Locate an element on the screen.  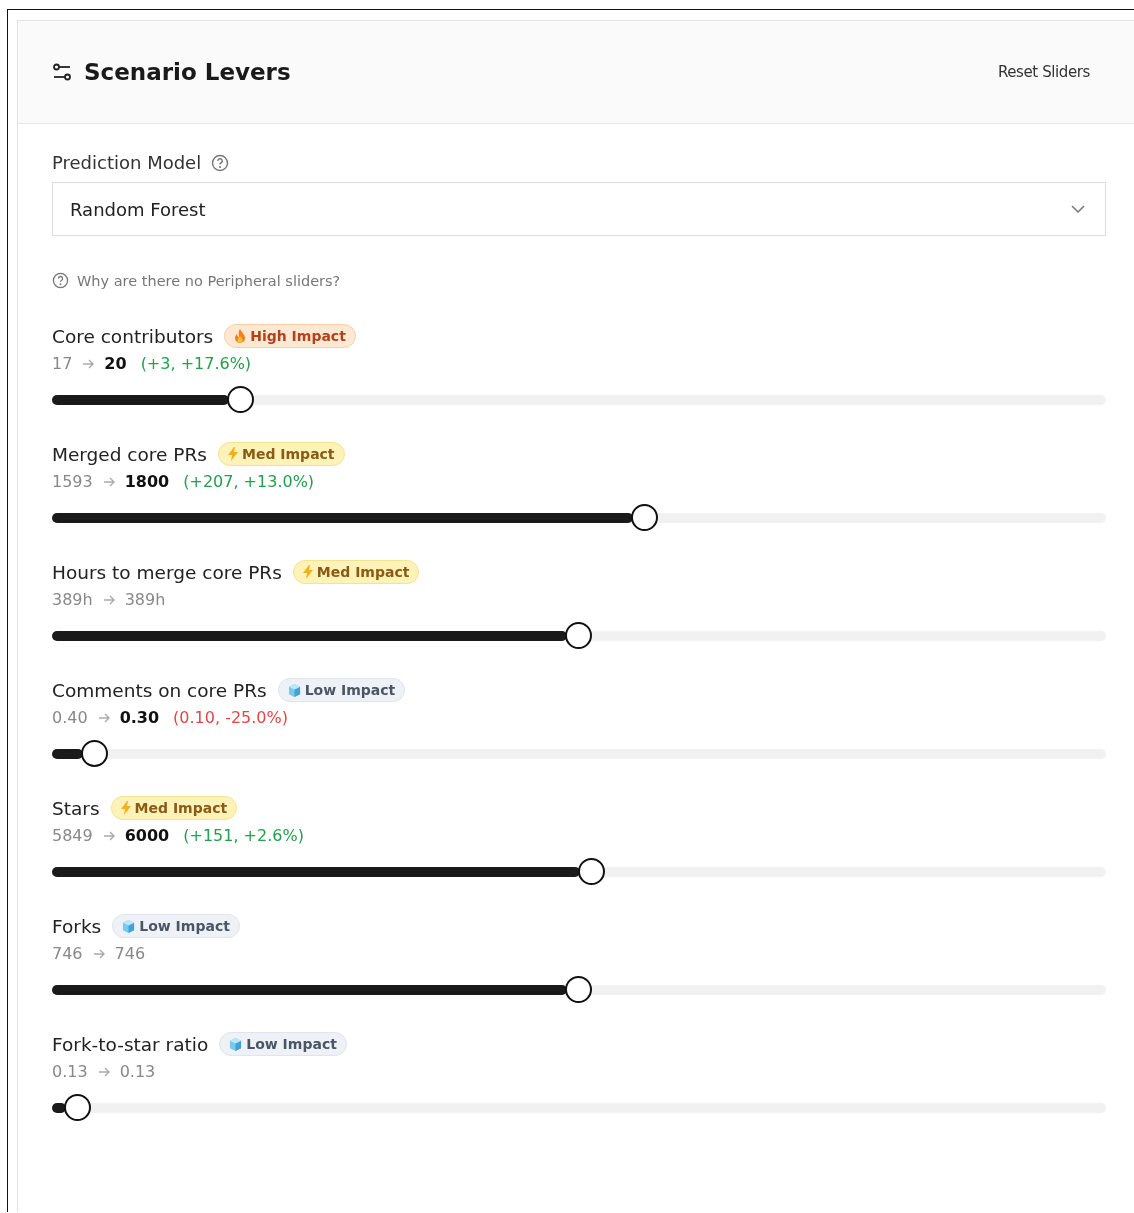
slider-label: Stars is located at coordinates (76, 808).